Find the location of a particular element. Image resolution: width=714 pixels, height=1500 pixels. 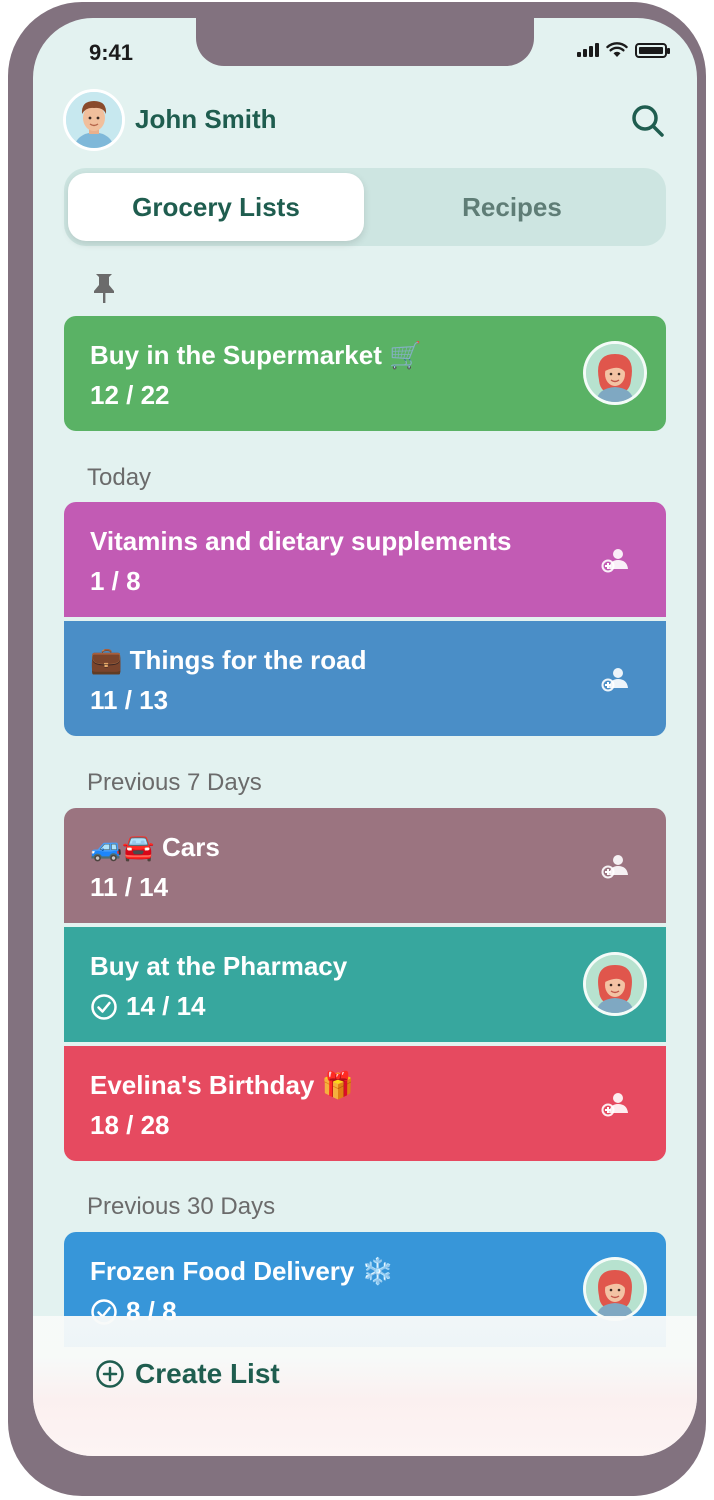

list-title: Buy at the Pharmacy is located at coordinates (219, 966).